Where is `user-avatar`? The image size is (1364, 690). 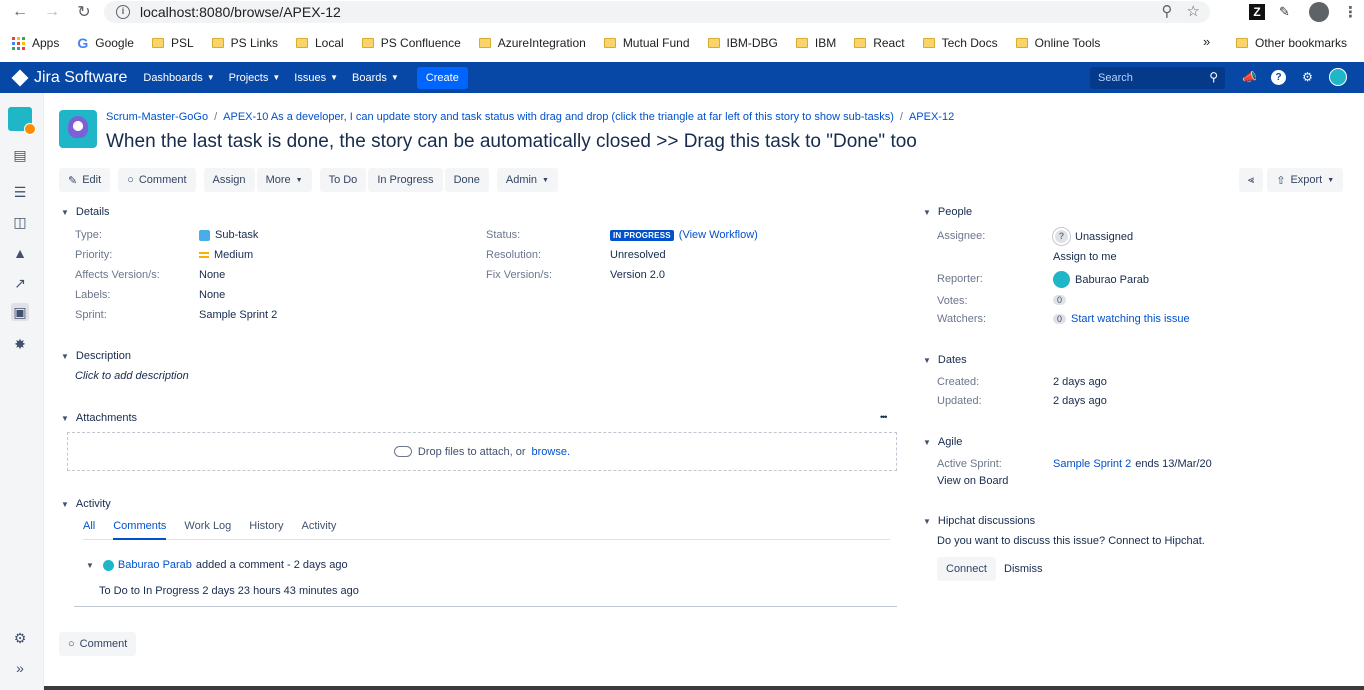
user-avatar is located at coordinates (1338, 77).